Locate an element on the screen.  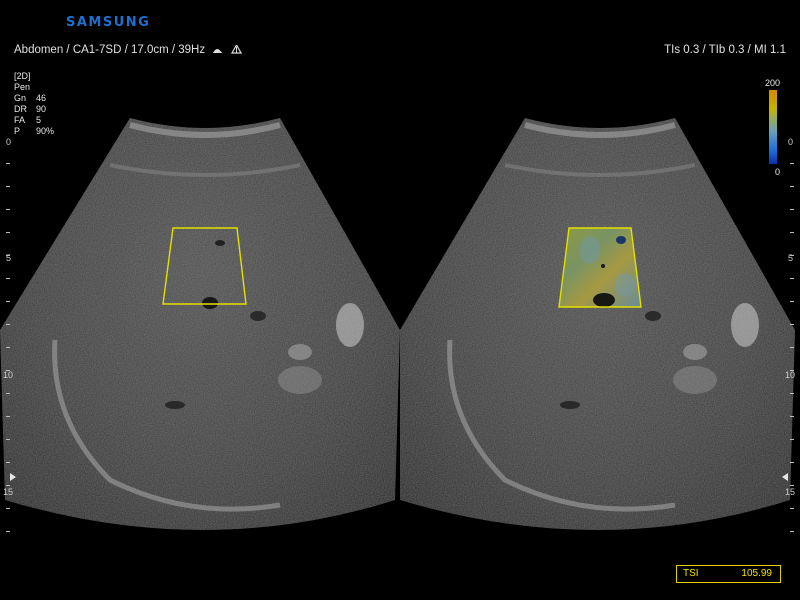
exam-info: Abdomen / CA1-7SD / 17.0cm / 39Hz is located at coordinates (128, 50).